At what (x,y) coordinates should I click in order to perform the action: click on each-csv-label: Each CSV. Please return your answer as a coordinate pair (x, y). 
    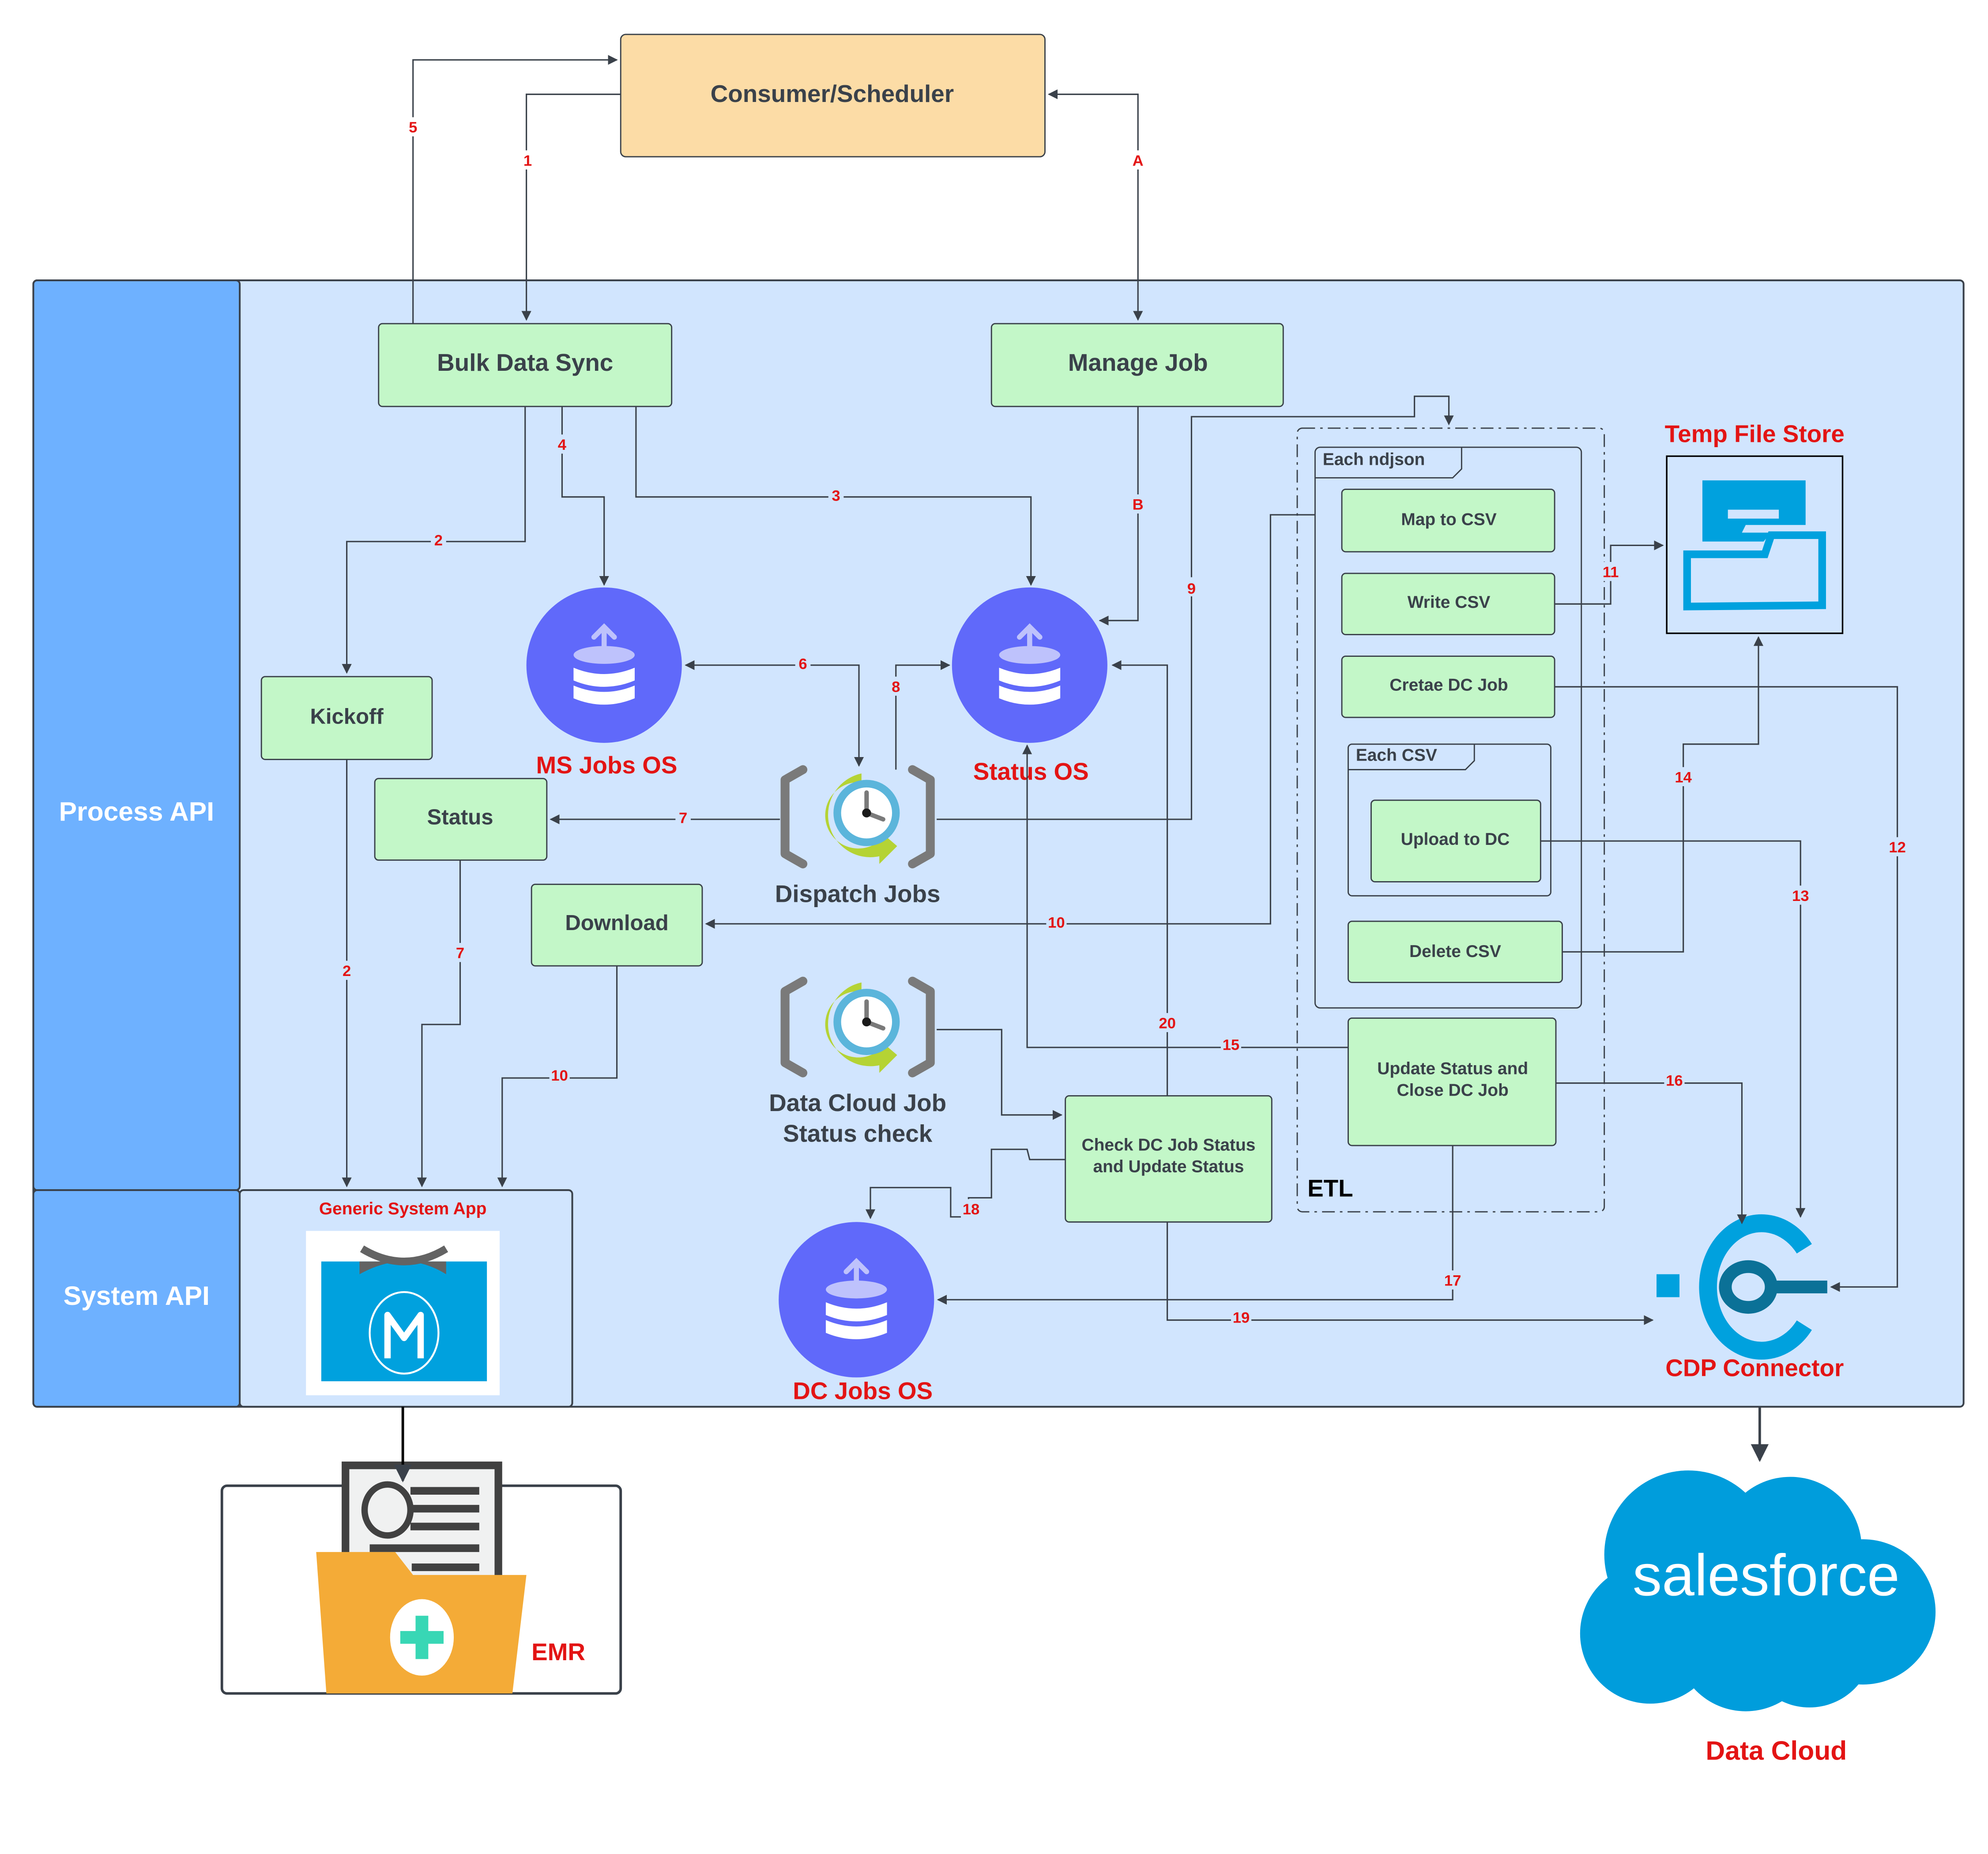
    Looking at the image, I should click on (1396, 756).